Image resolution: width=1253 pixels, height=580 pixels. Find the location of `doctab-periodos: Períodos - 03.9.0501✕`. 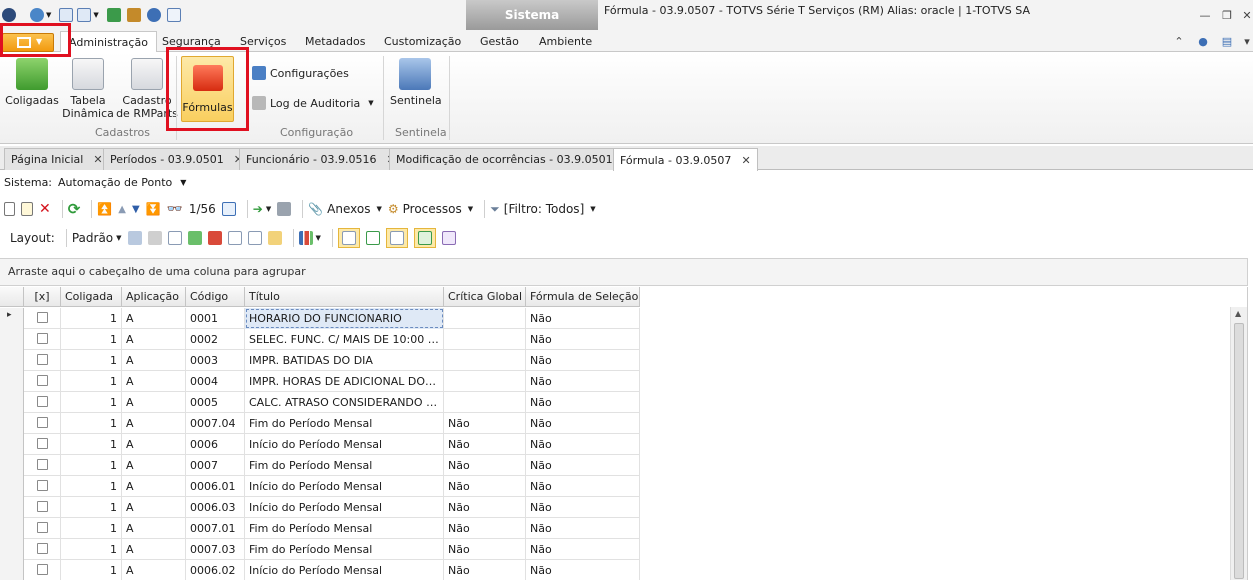

doctab-periodos: Períodos - 03.9.0501✕ is located at coordinates (176, 159).